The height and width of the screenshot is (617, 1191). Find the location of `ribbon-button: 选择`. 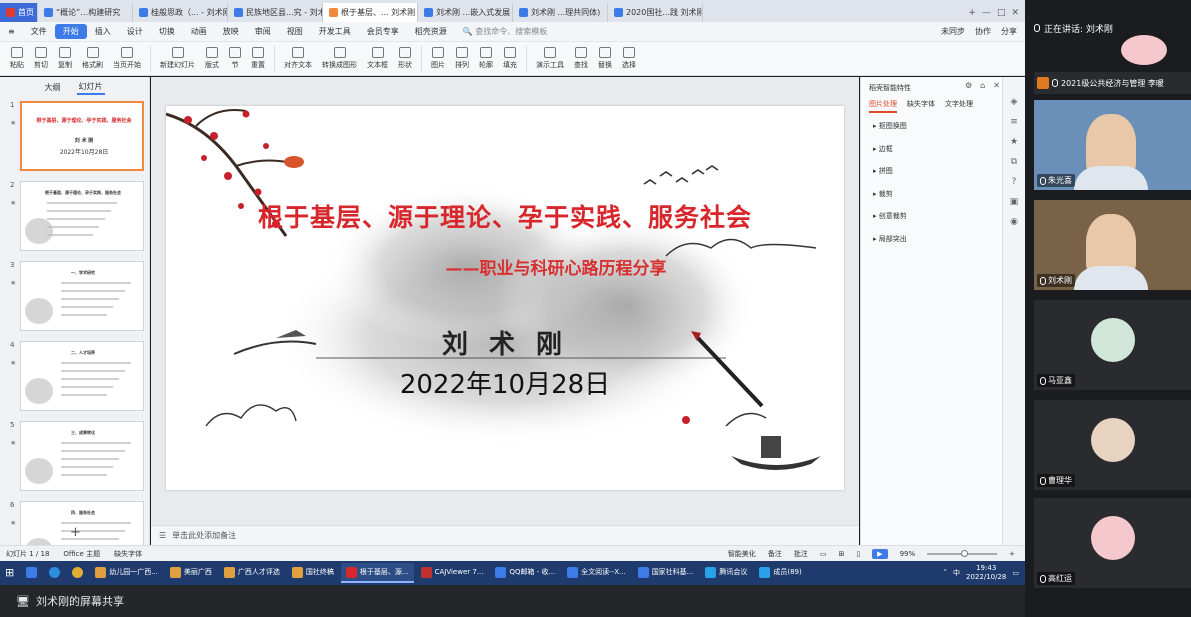

ribbon-button: 选择 is located at coordinates (629, 58).